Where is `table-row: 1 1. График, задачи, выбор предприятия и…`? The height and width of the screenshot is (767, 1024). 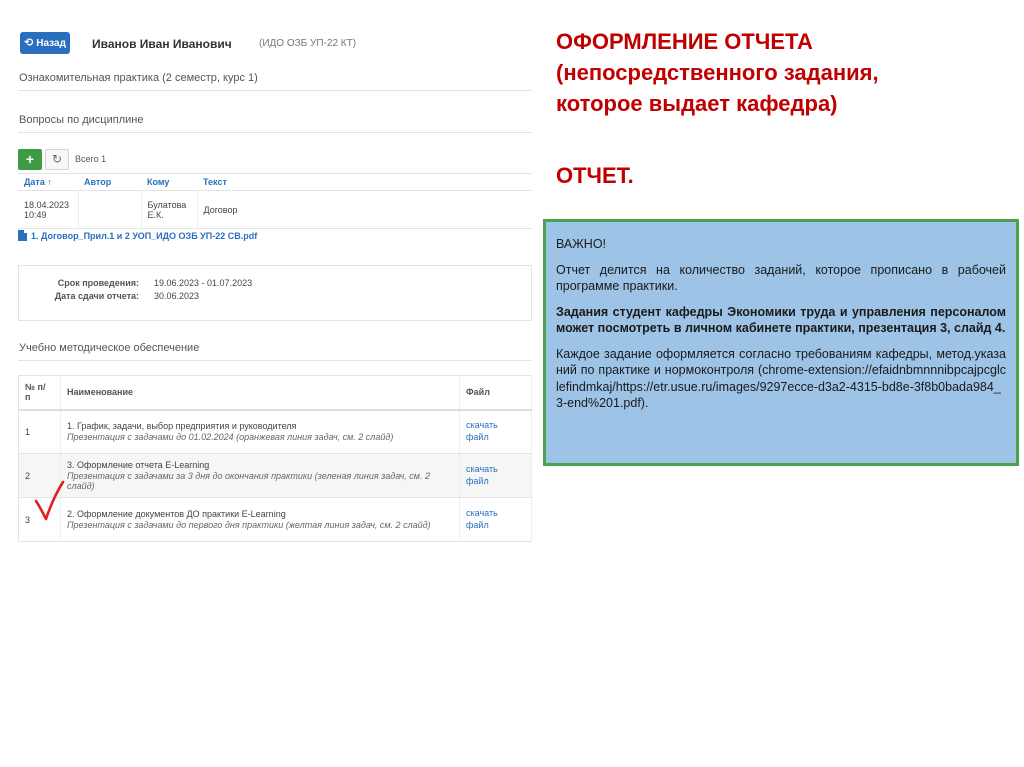 table-row: 1 1. График, задачи, выбор предприятия и… is located at coordinates (275, 431).